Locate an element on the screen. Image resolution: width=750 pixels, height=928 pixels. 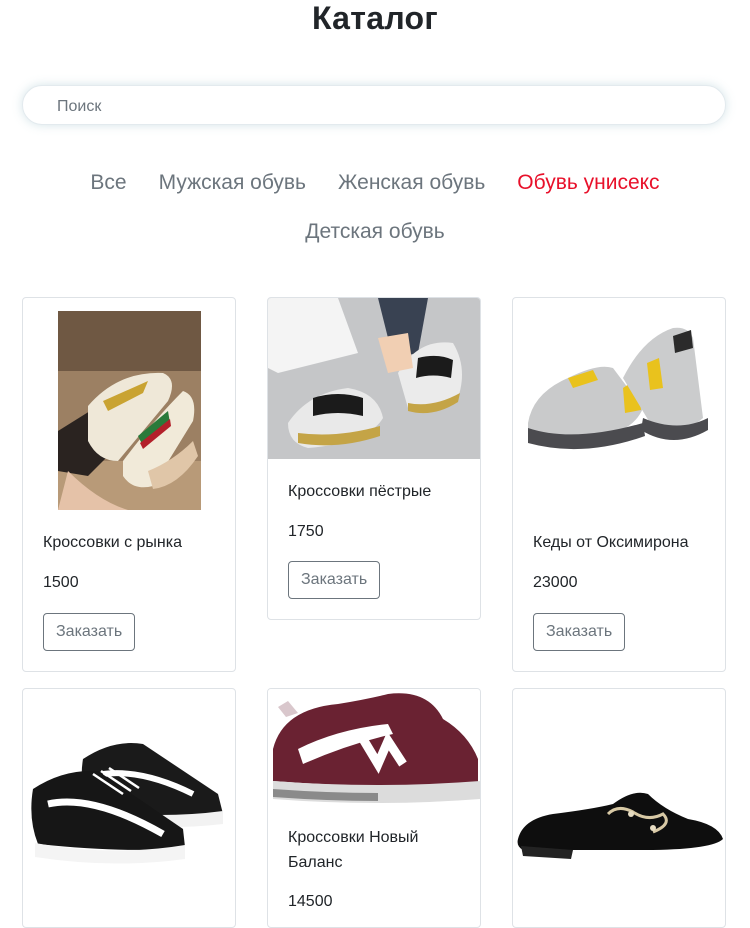
product-price: 1500 is located at coordinates (61, 582).